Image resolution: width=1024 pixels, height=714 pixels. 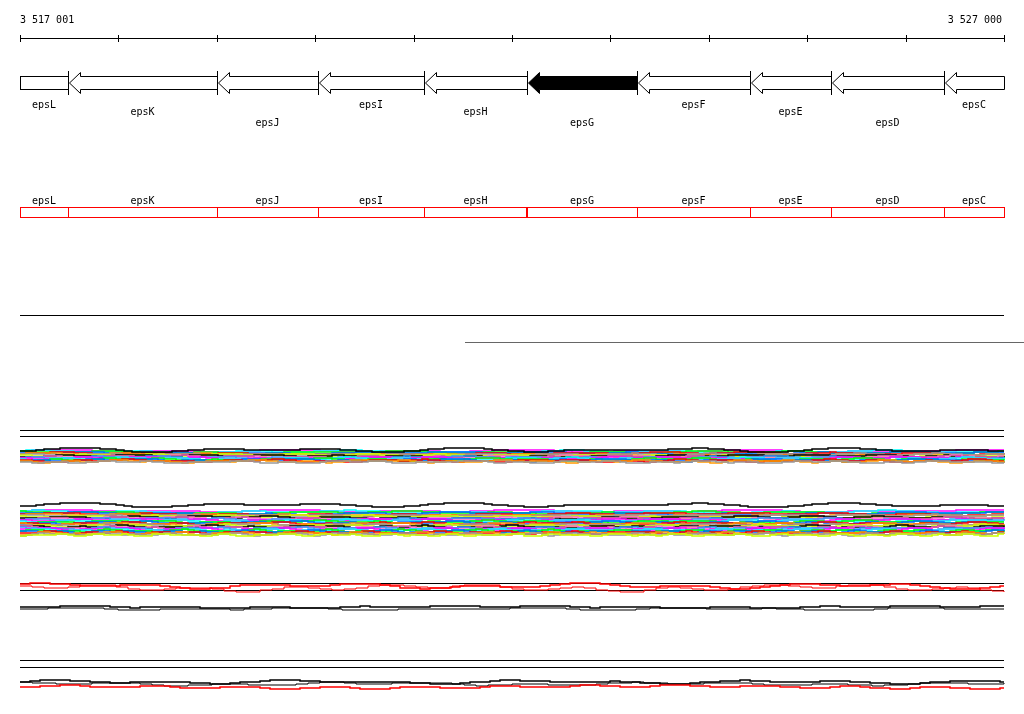 I want to click on feature-label: epsI, so click(x=371, y=200).